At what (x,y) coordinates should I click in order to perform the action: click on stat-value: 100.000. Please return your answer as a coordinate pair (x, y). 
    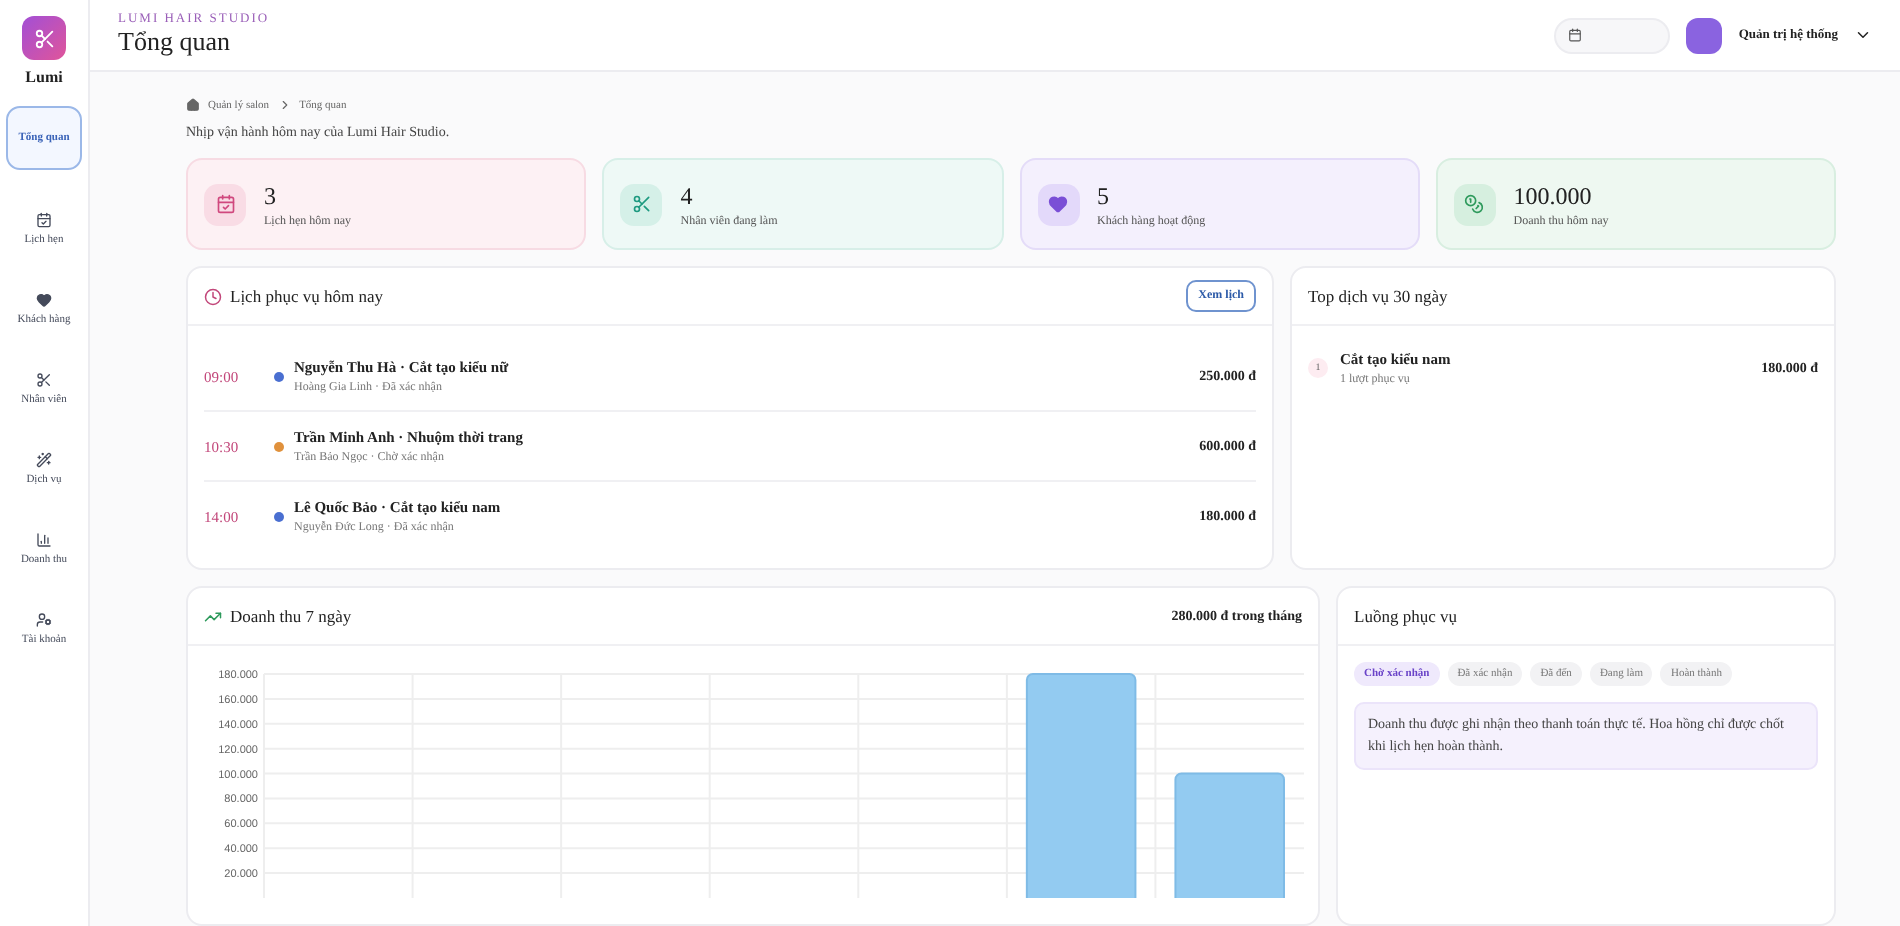
    Looking at the image, I should click on (1553, 196).